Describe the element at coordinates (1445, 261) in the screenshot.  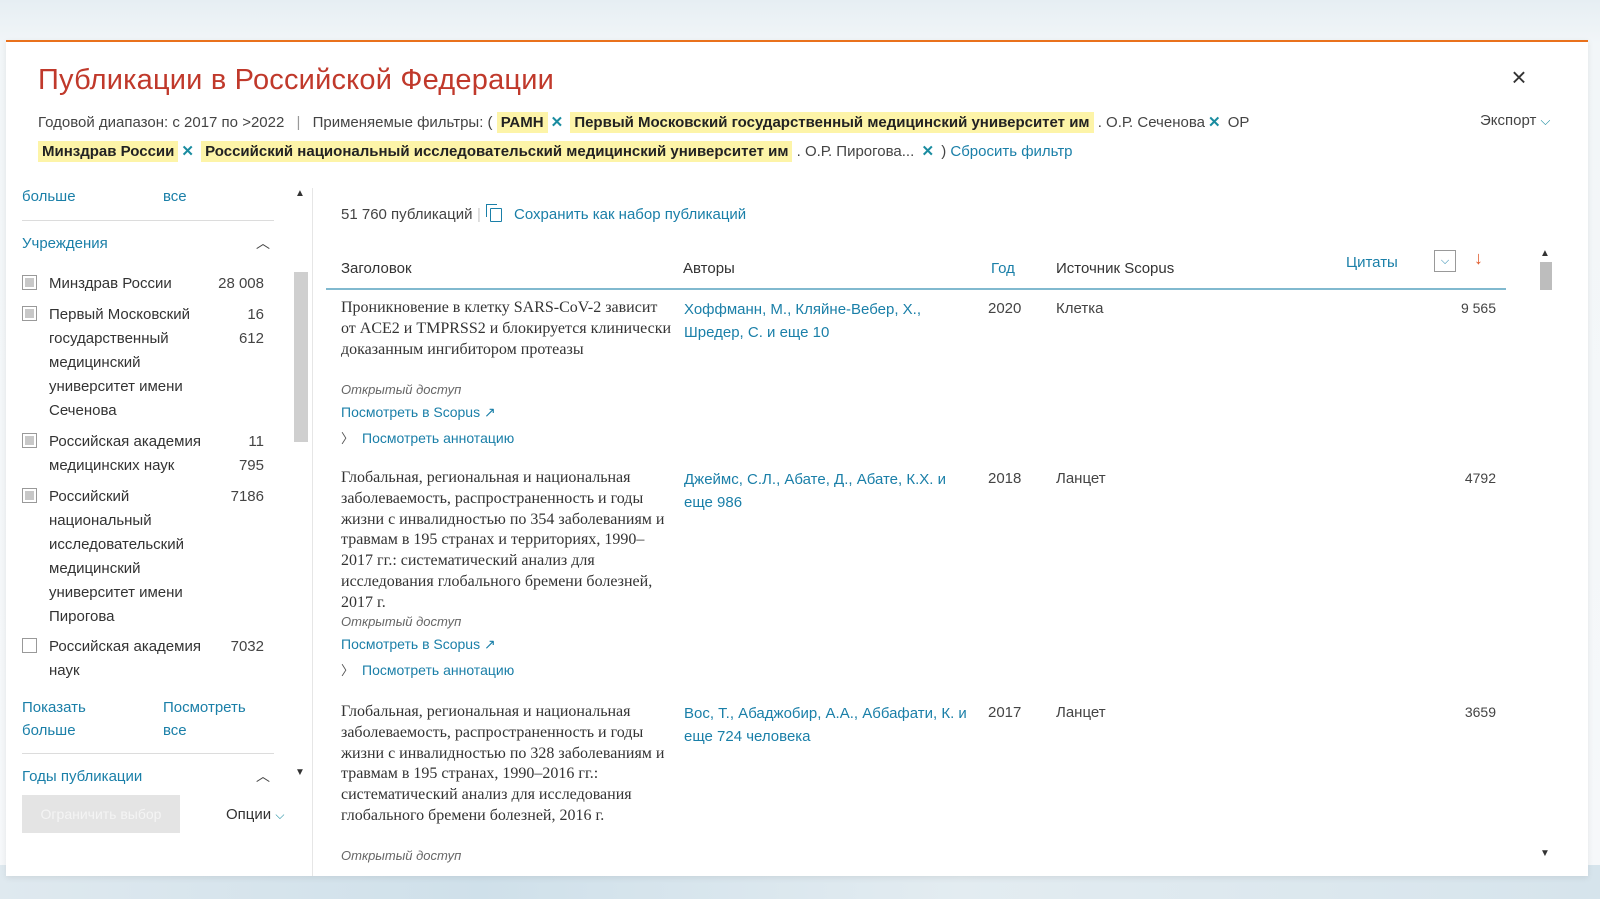
I see `sort-dropdown-icon: ⌵` at that location.